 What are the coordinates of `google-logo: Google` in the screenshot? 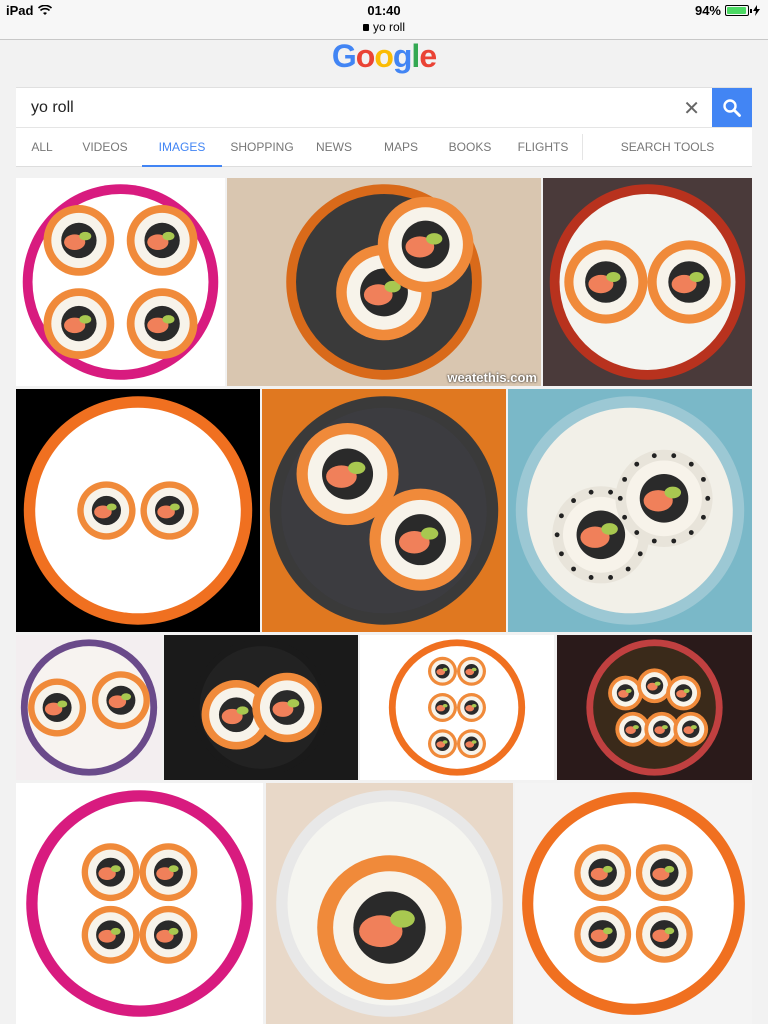 It's located at (384, 56).